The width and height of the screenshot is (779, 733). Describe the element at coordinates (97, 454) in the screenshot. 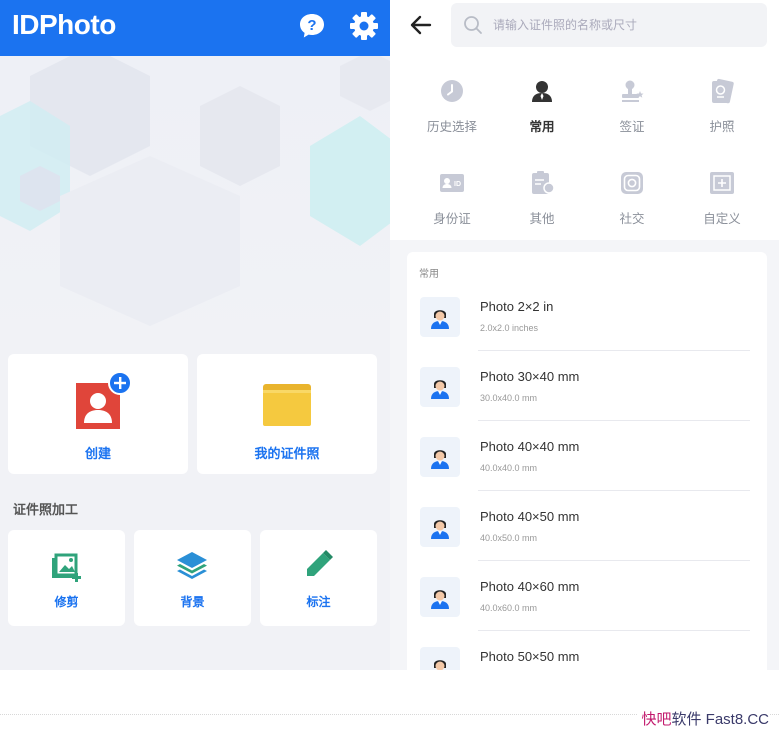

I see `create-label: 创建` at that location.